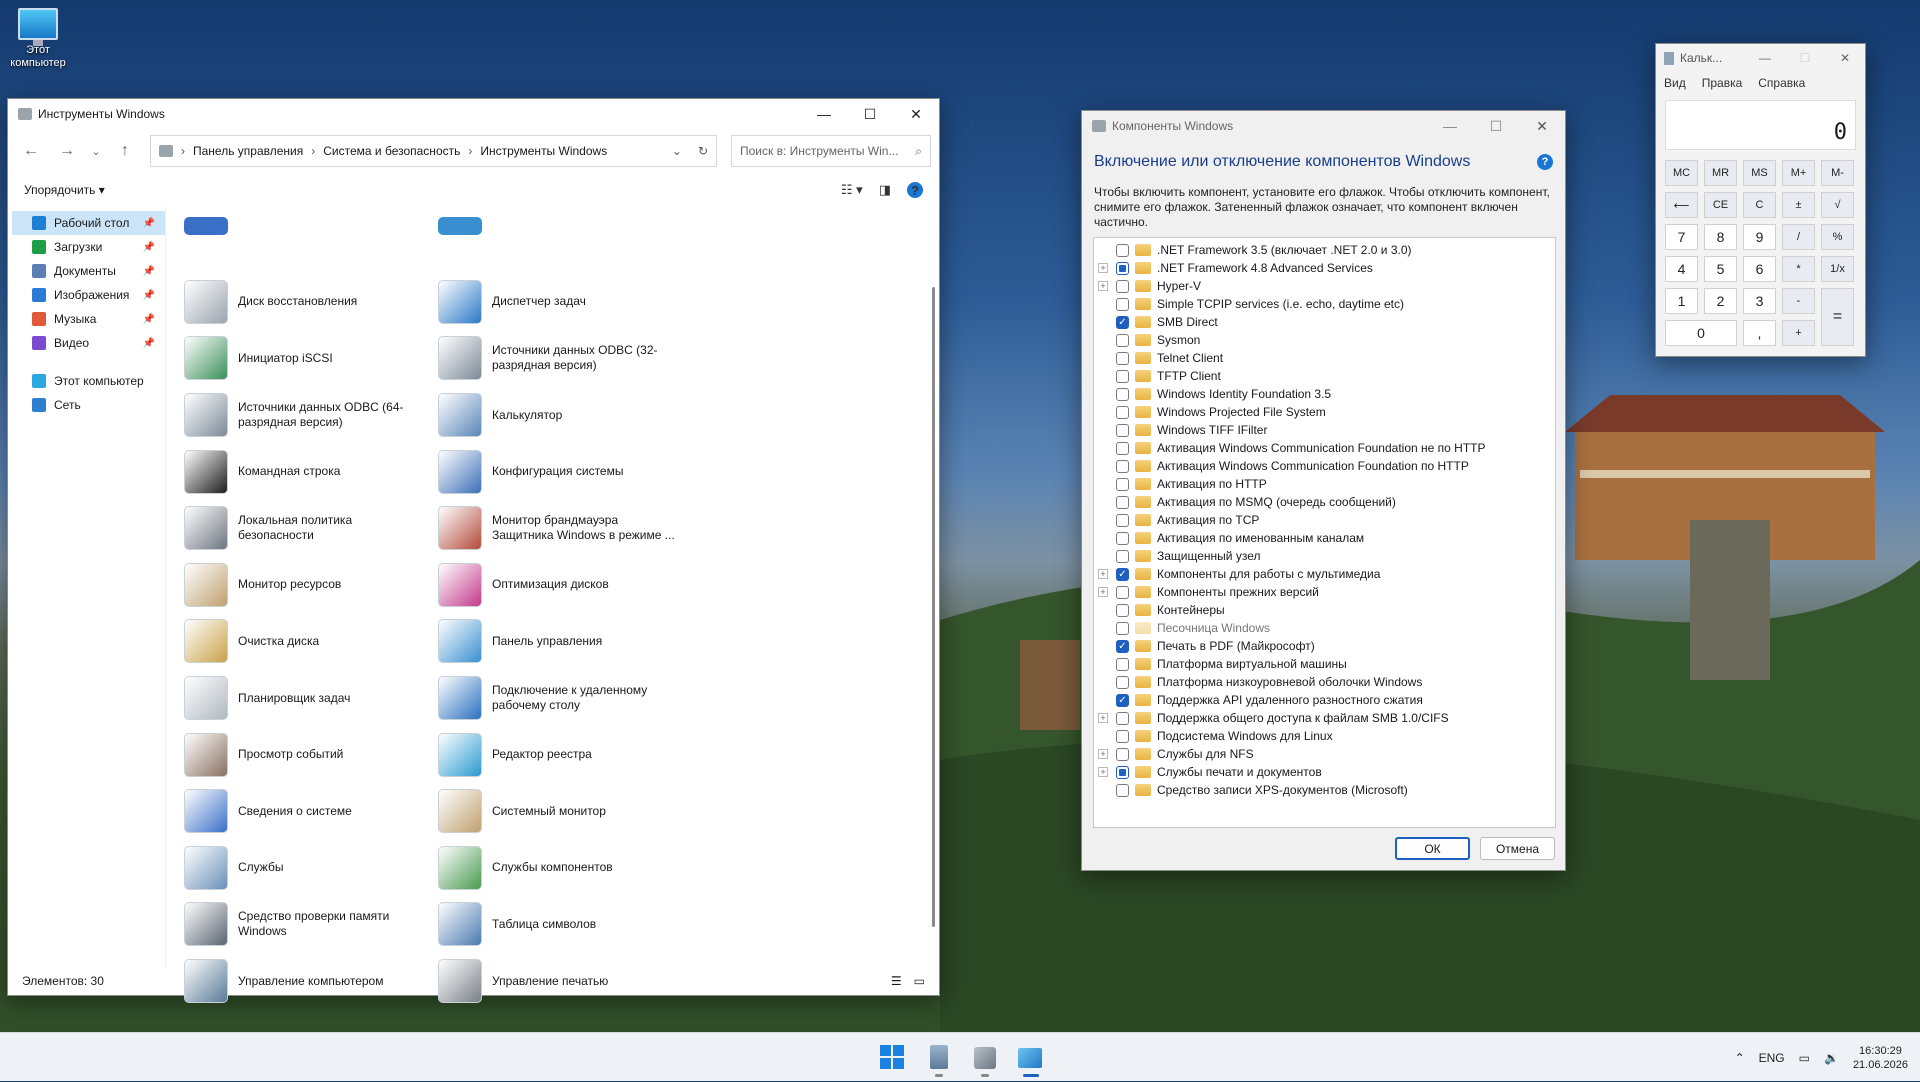  I want to click on tool-item: Подключение к удаленному рабочему столу, so click(563, 698).